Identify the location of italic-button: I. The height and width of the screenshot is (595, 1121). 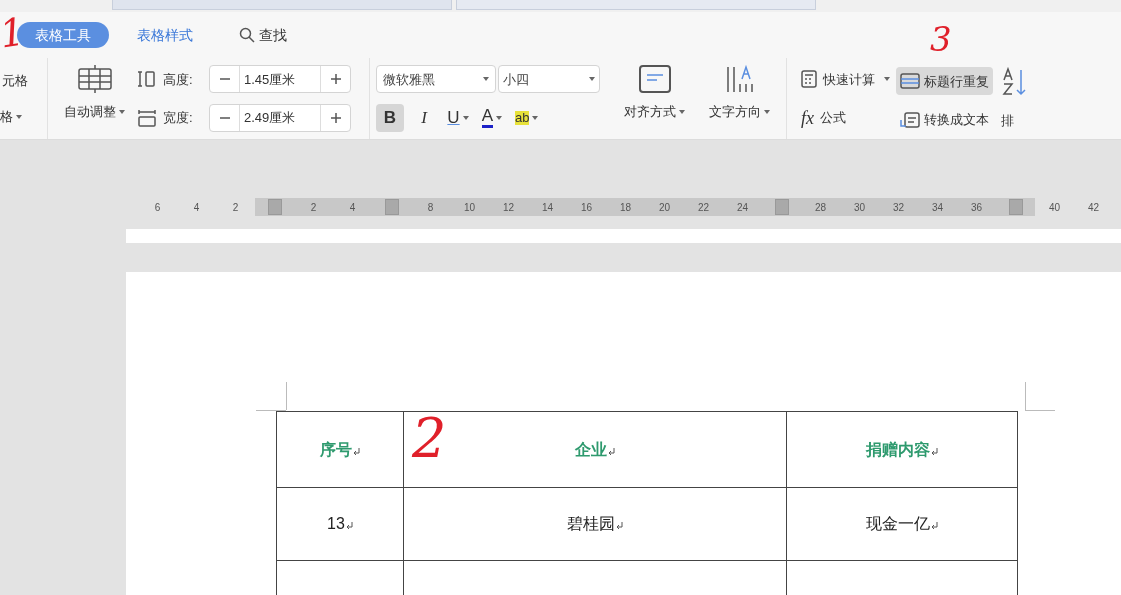
(424, 117).